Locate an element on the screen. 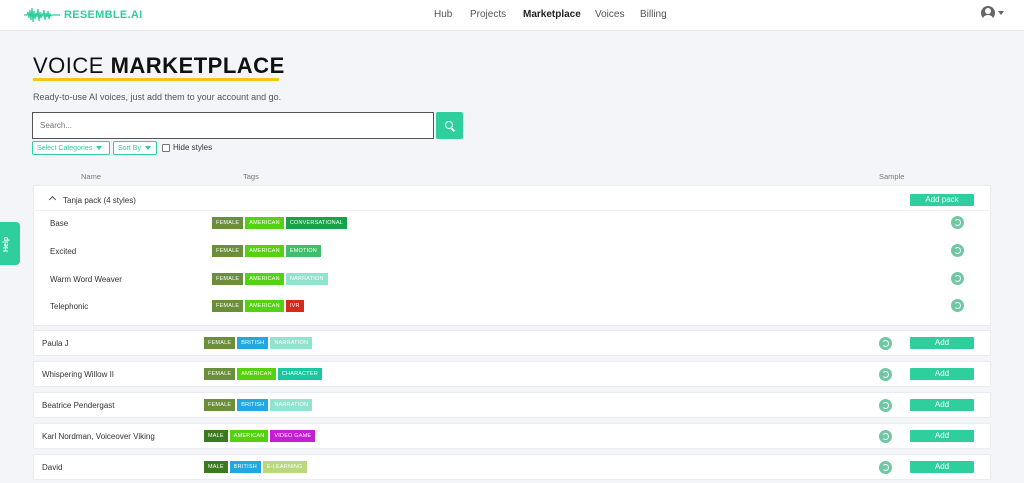 This screenshot has width=1024, height=483. help-tab: Help is located at coordinates (10, 243).